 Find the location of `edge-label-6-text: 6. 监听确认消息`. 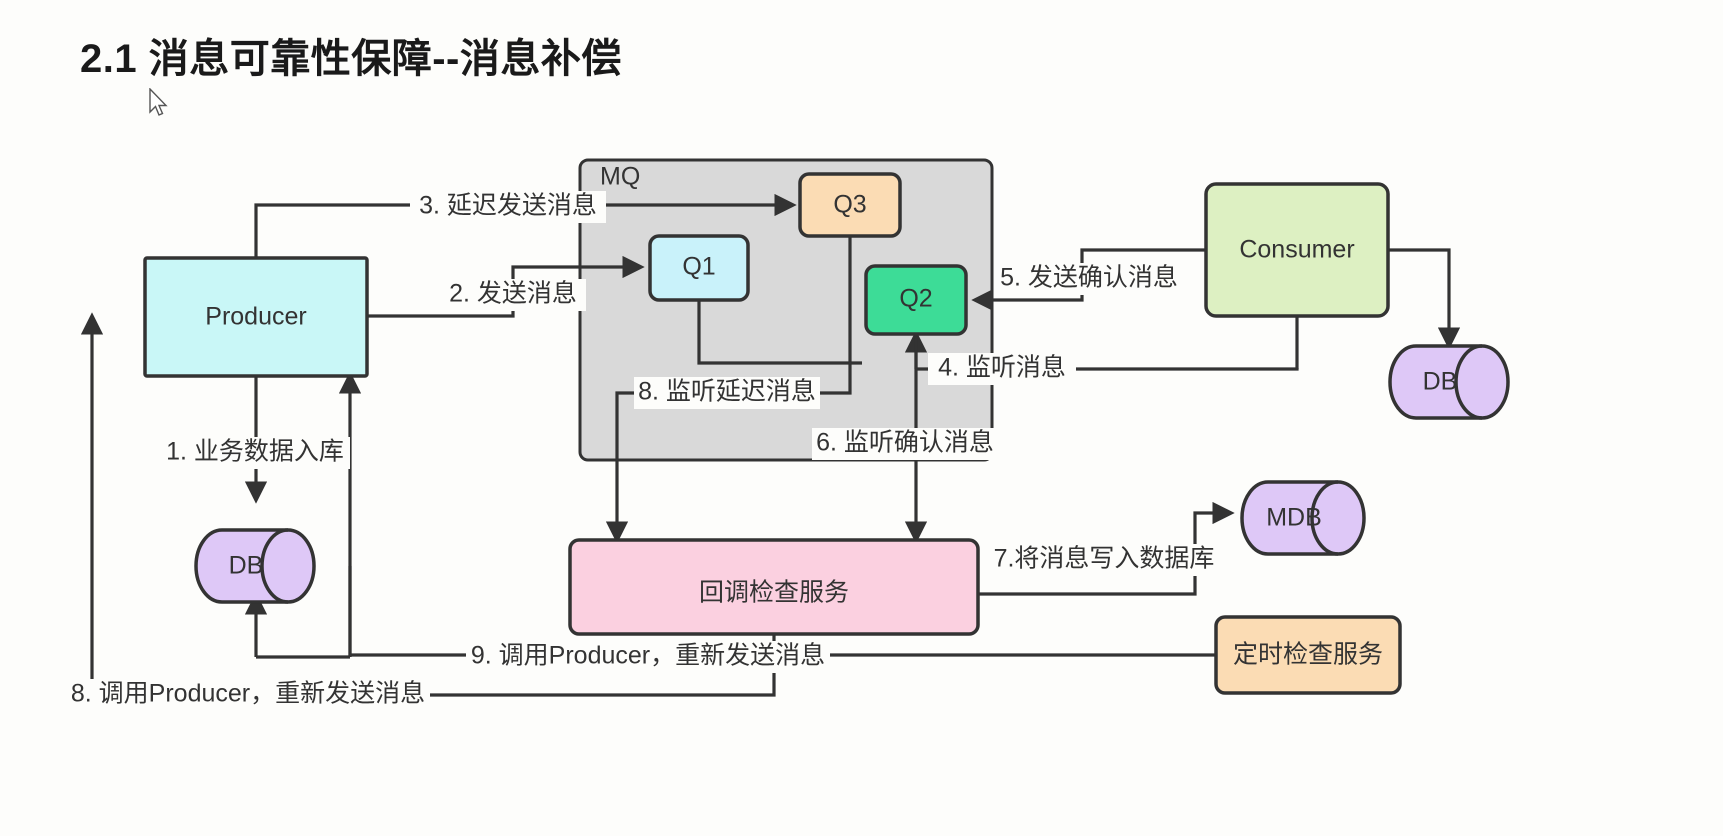

edge-label-6-text: 6. 监听确认消息 is located at coordinates (905, 443).